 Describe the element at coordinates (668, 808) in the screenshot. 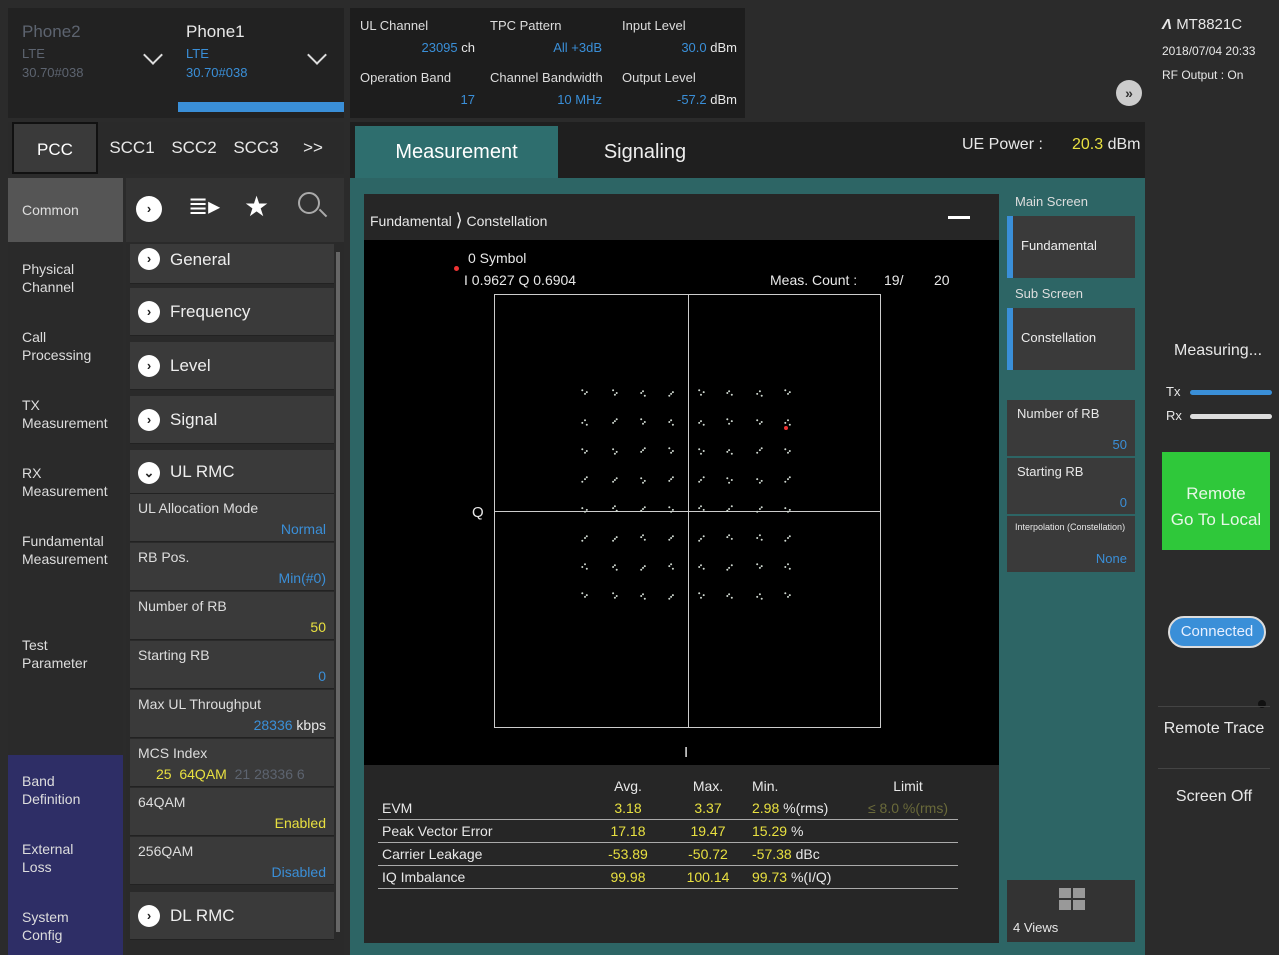

I see `table-row: EVM 3.18 3.37 2.98 %(rms) ≤ 8.0 %(rms)` at that location.